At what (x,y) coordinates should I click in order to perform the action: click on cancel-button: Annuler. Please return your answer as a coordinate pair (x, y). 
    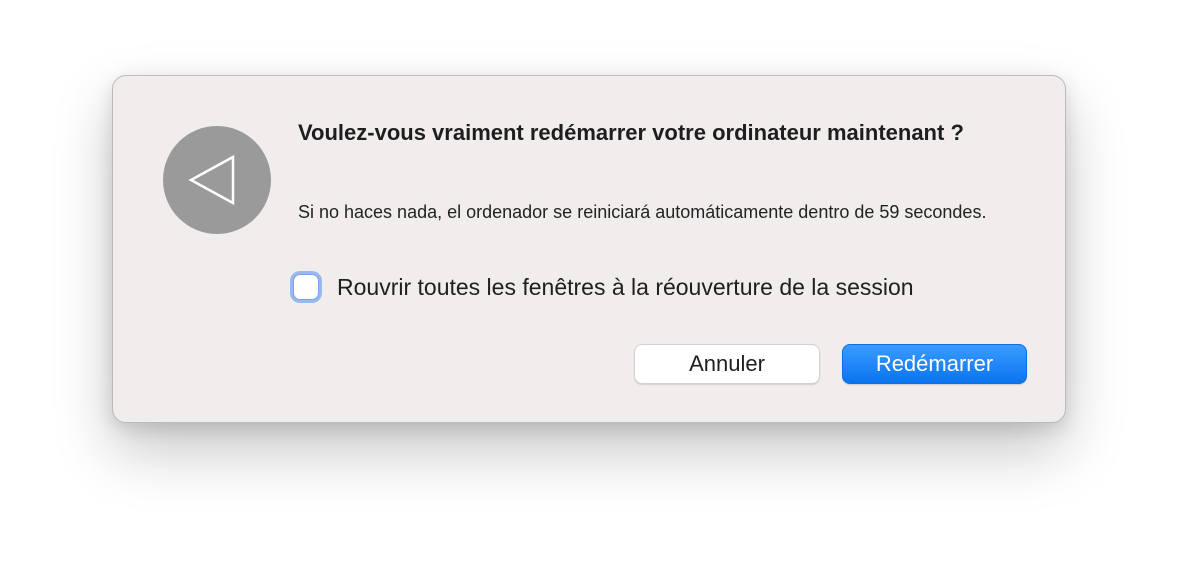
    Looking at the image, I should click on (727, 364).